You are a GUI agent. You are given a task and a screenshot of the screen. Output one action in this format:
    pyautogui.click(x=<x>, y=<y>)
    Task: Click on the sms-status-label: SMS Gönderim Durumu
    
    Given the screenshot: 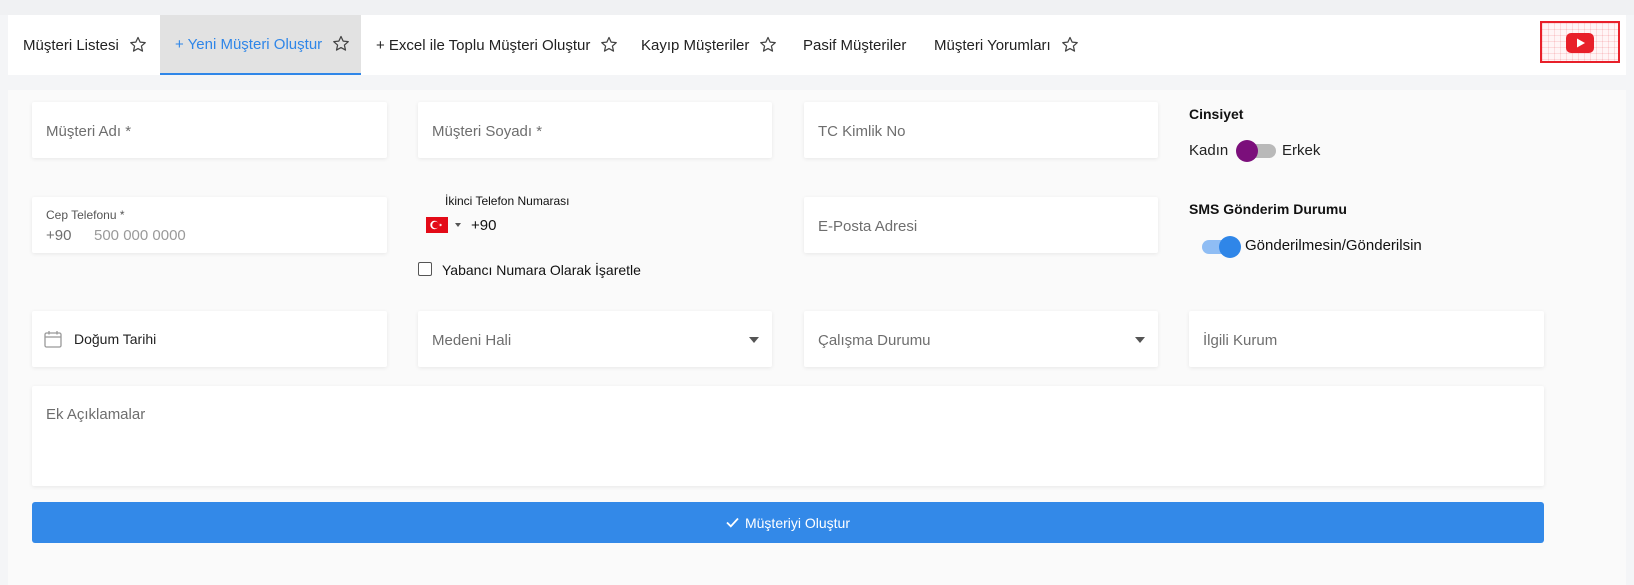 What is the action you would take?
    pyautogui.click(x=1268, y=209)
    